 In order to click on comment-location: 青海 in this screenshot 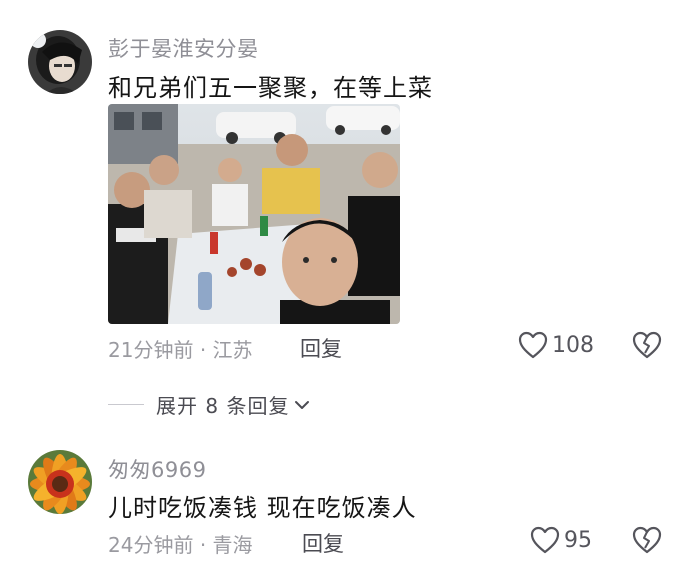, I will do `click(232, 545)`.